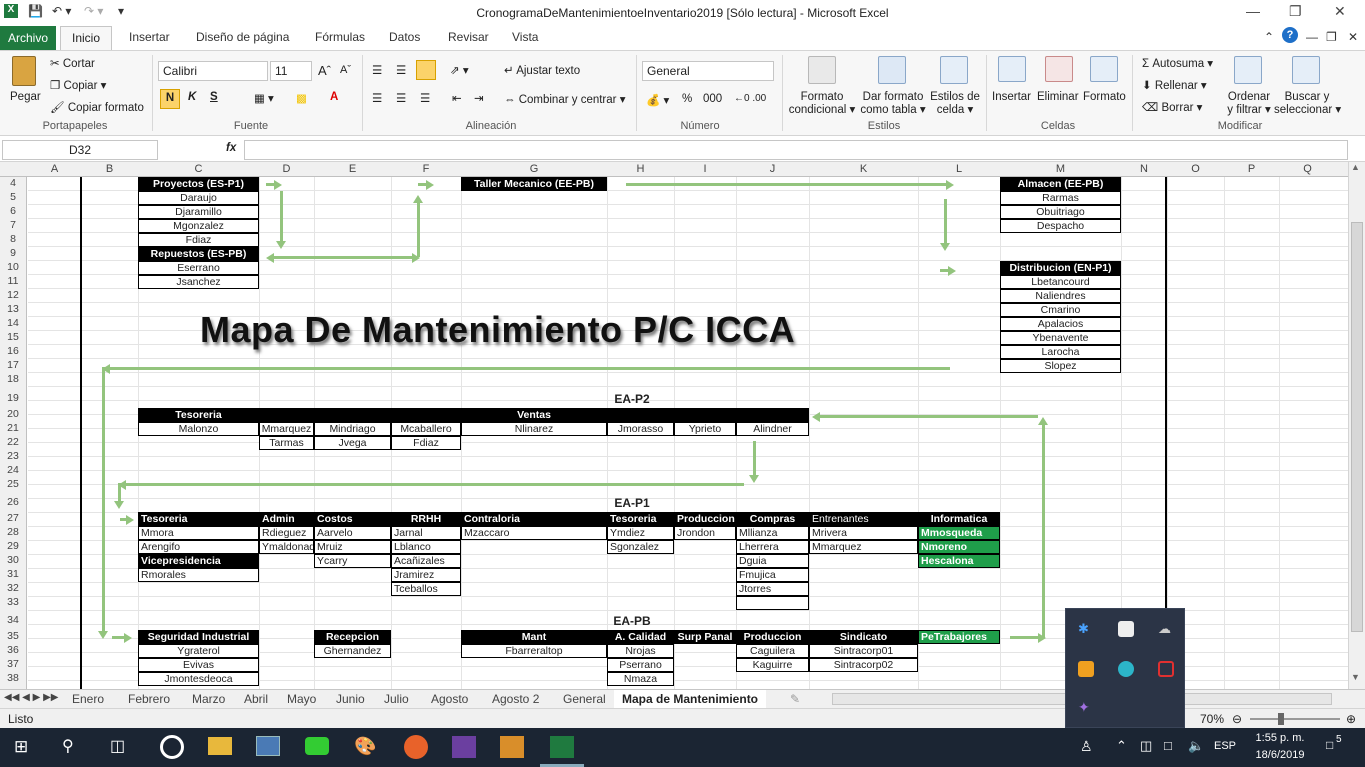  I want to click on pb-header-calidad: A. Calidad, so click(640, 637).